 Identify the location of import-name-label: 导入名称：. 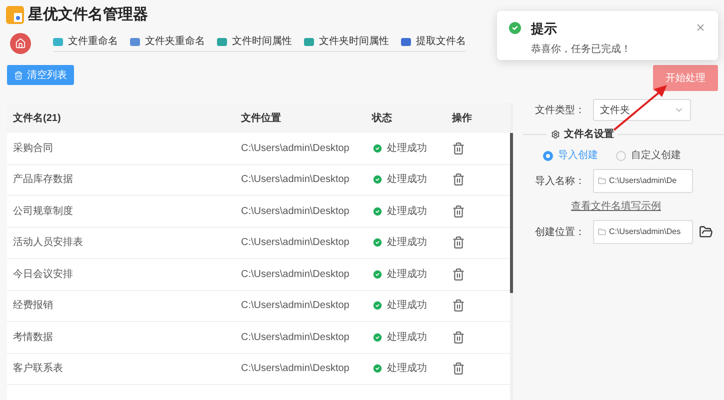
(560, 181).